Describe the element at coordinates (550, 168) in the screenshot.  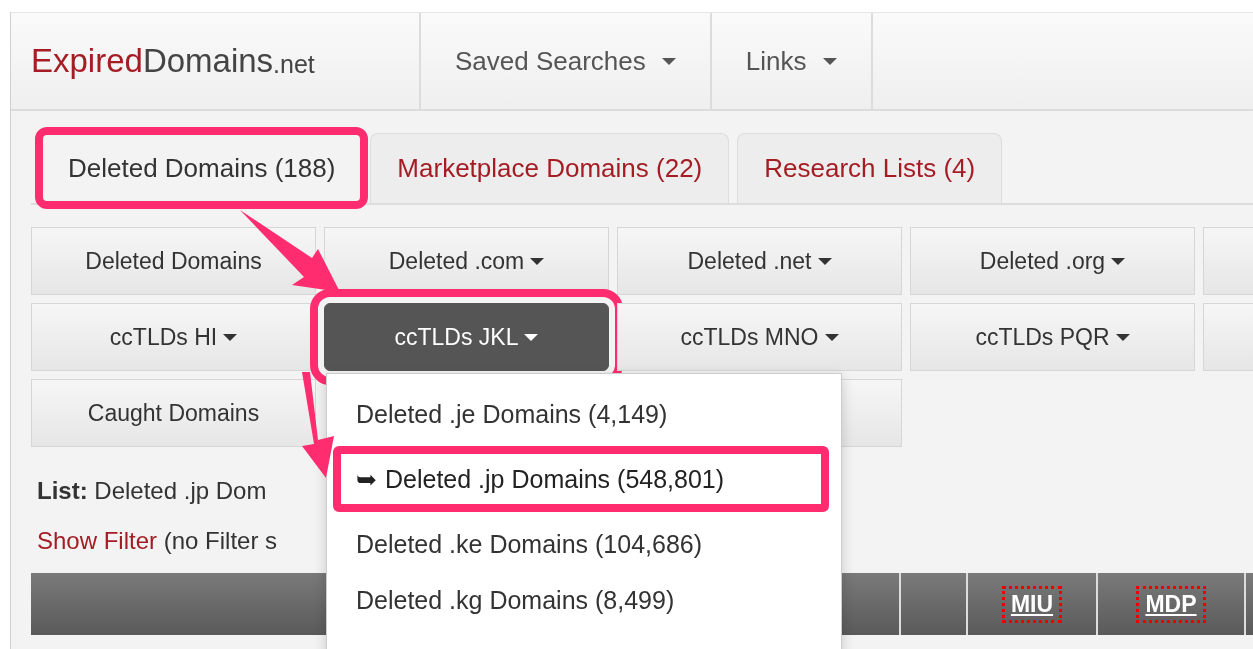
I see `tab: Marketplace Domains (22)` at that location.